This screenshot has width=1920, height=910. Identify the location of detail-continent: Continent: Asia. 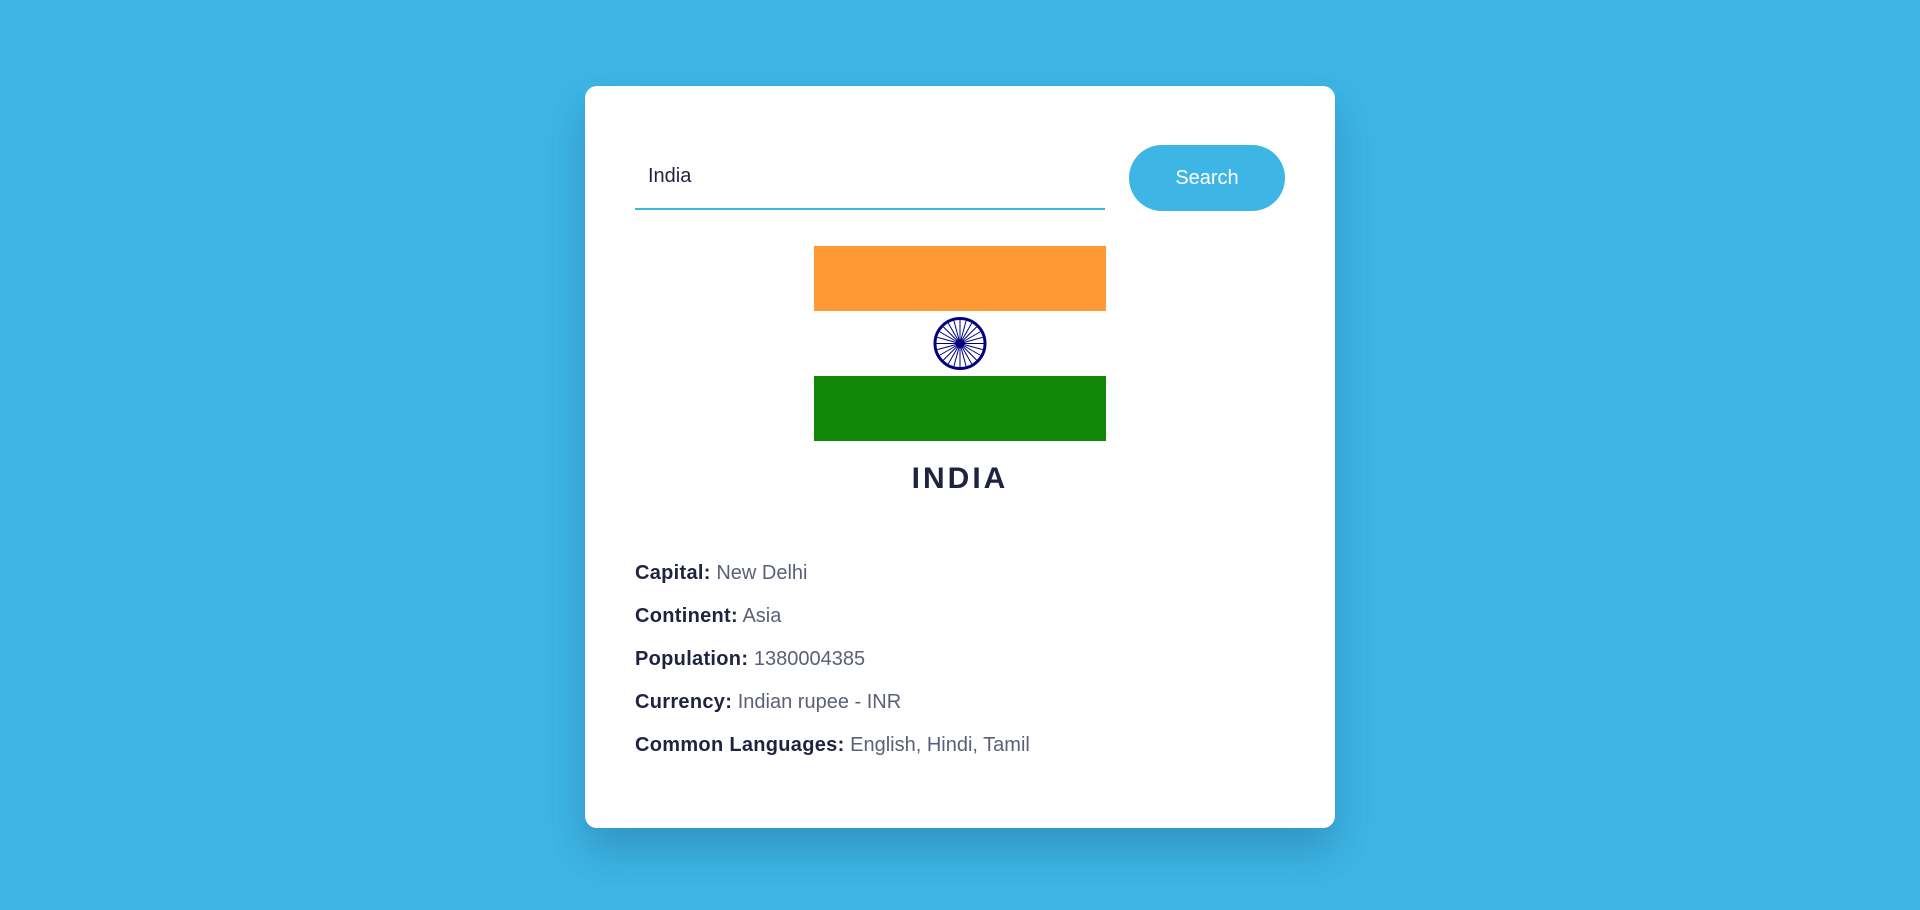
(960, 616).